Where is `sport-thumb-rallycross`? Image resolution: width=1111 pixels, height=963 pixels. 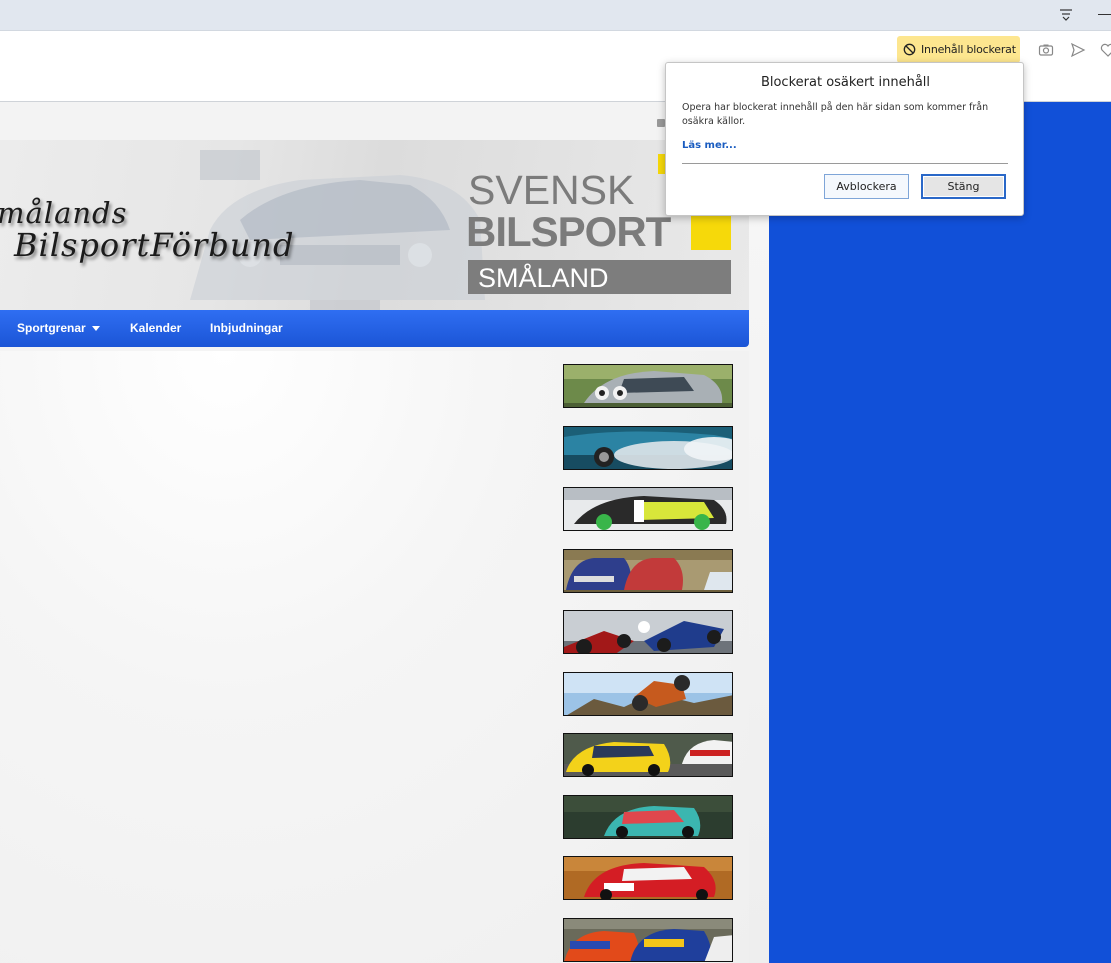
sport-thumb-rallycross is located at coordinates (648, 940).